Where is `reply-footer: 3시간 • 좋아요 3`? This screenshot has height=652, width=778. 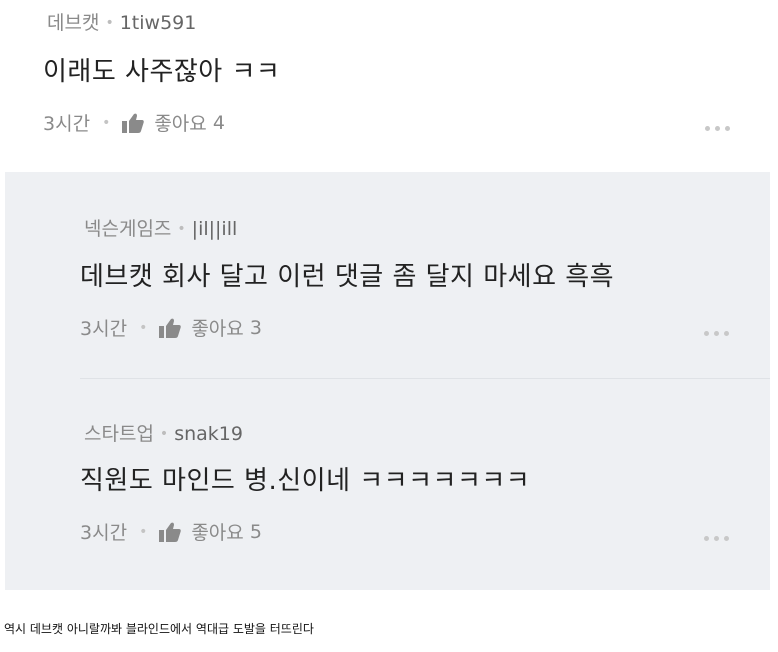 reply-footer: 3시간 • 좋아요 3 is located at coordinates (171, 327).